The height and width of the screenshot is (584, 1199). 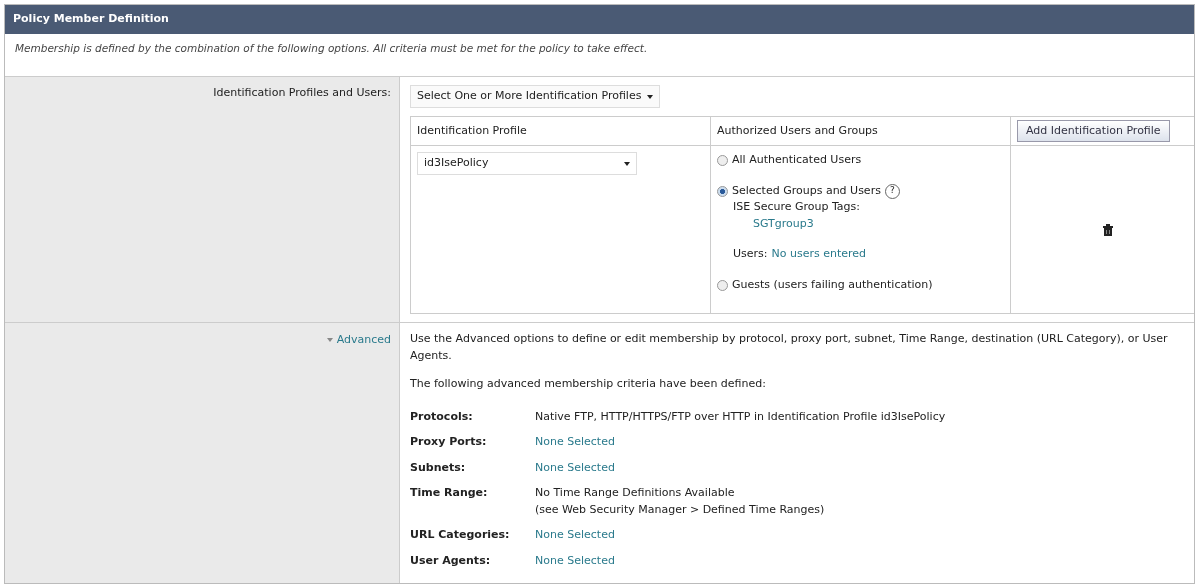 What do you see at coordinates (797, 160) in the screenshot?
I see `option-label: All Authenticated Users` at bounding box center [797, 160].